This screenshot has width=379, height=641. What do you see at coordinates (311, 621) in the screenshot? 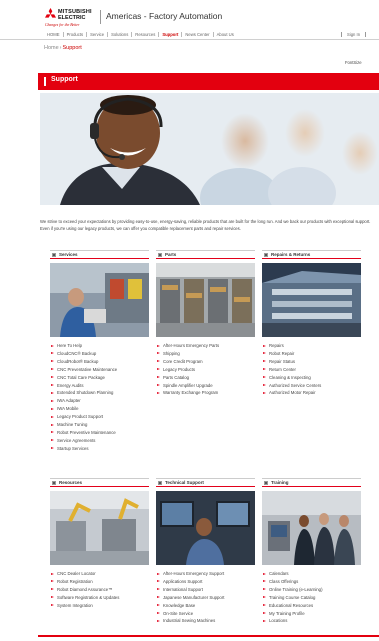
I see `list-item: Locations` at bounding box center [311, 621].